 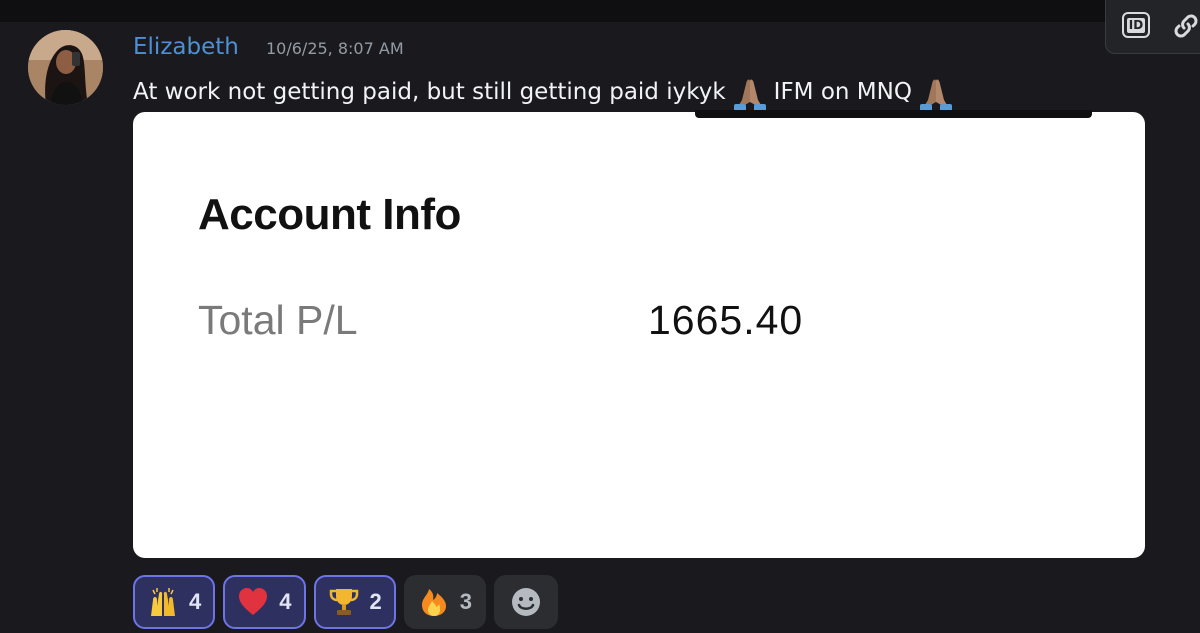 I want to click on red-heart-icon, so click(x=253, y=601).